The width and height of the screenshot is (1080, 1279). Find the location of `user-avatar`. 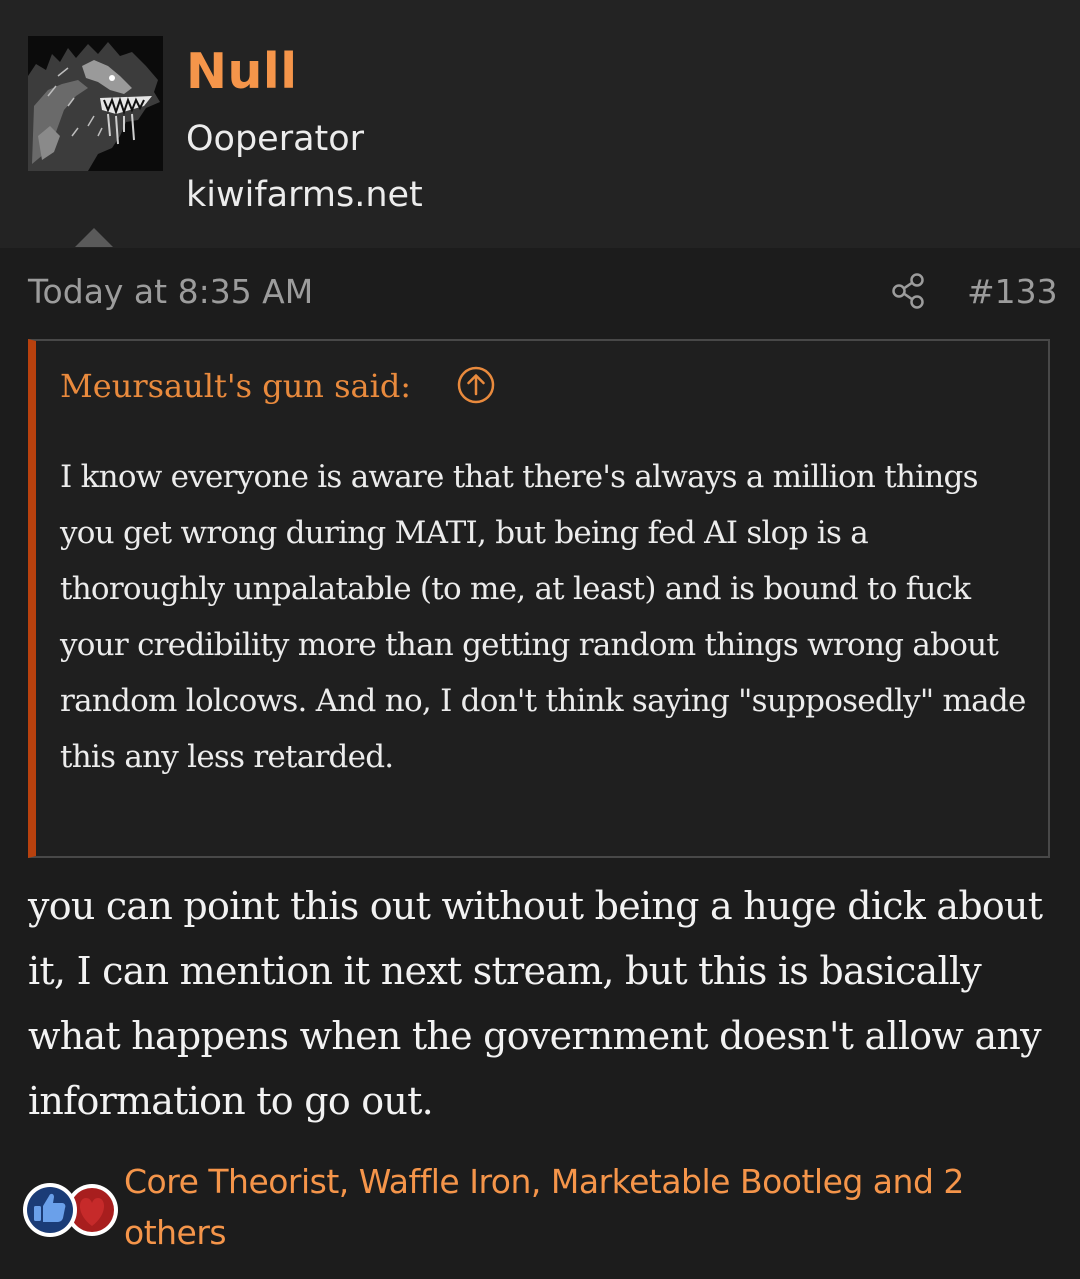

user-avatar is located at coordinates (95, 103).